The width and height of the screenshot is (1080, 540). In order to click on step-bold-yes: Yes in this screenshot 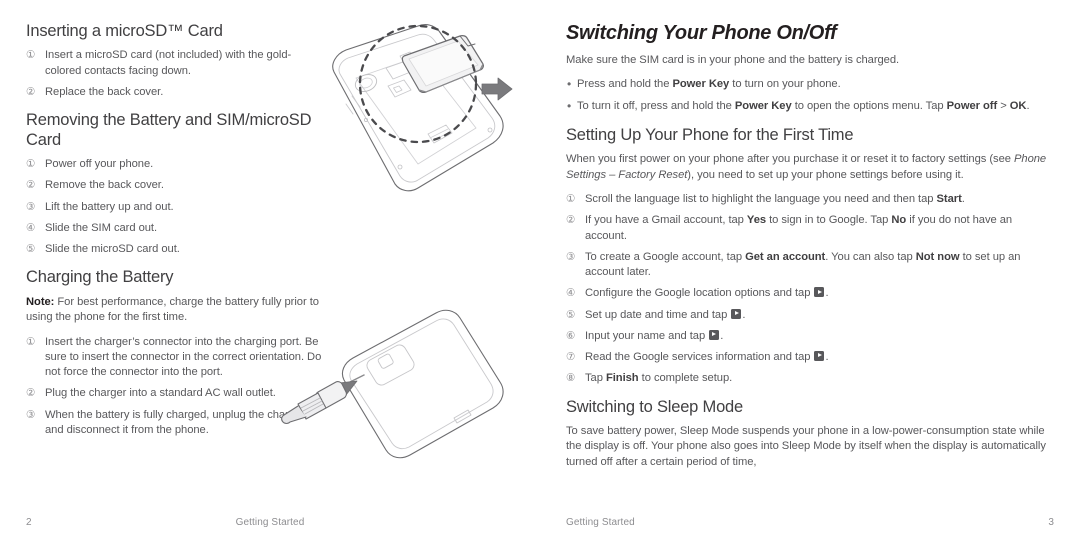, I will do `click(756, 220)`.